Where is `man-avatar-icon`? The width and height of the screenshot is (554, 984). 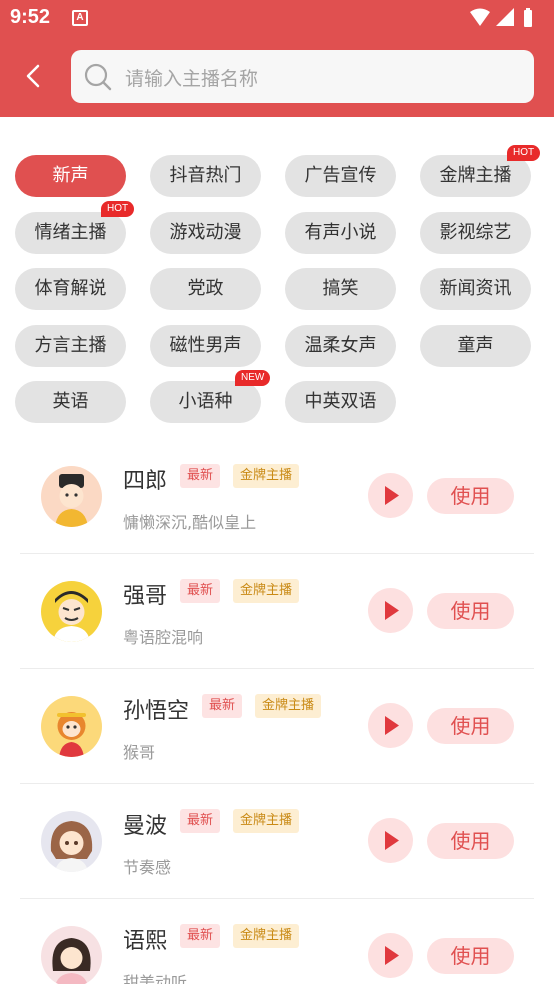 man-avatar-icon is located at coordinates (71, 616).